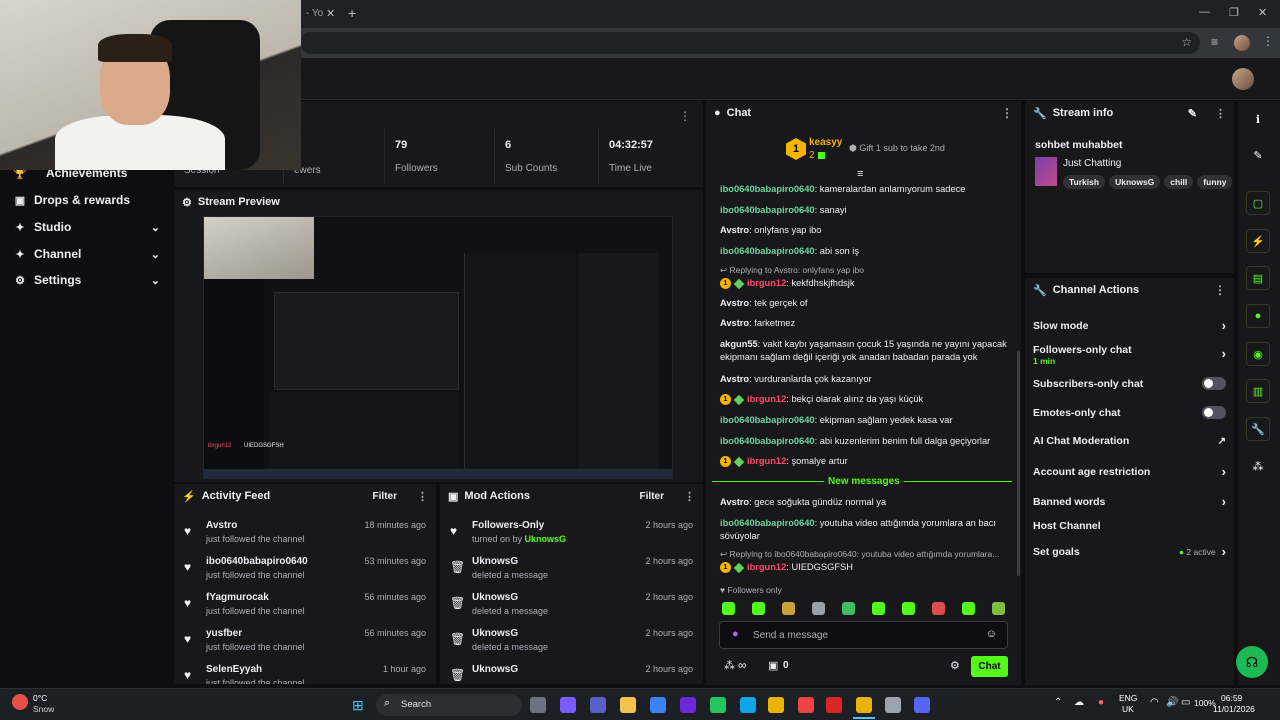 This screenshot has width=1280, height=720. What do you see at coordinates (1129, 355) in the screenshot?
I see `followers-only-row: Followers-only chat 1 min ›` at bounding box center [1129, 355].